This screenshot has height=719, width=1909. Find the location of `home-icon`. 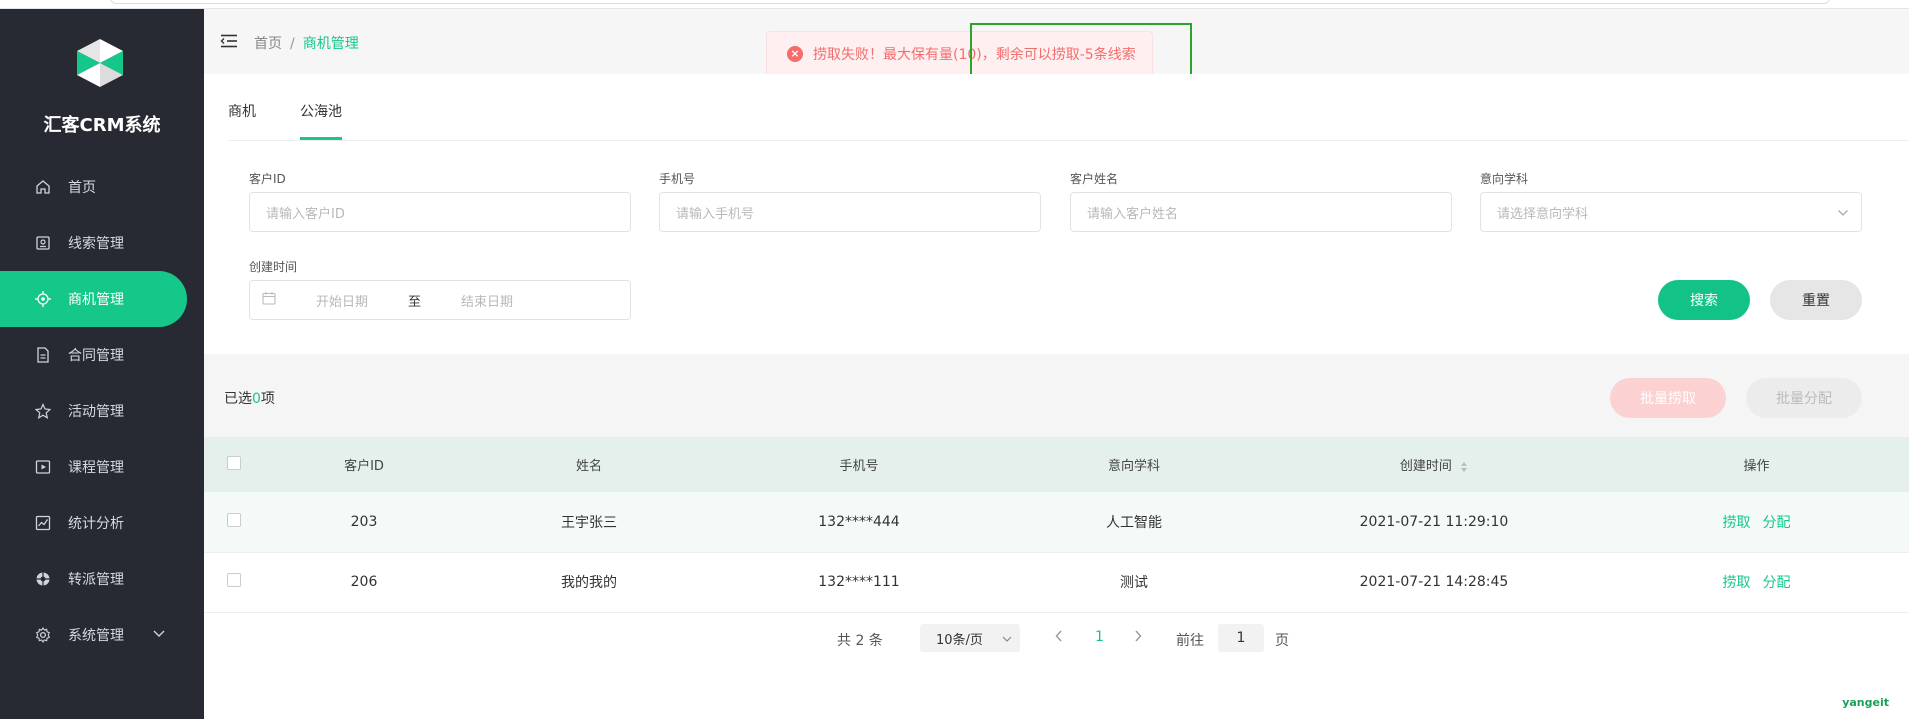

home-icon is located at coordinates (43, 187).